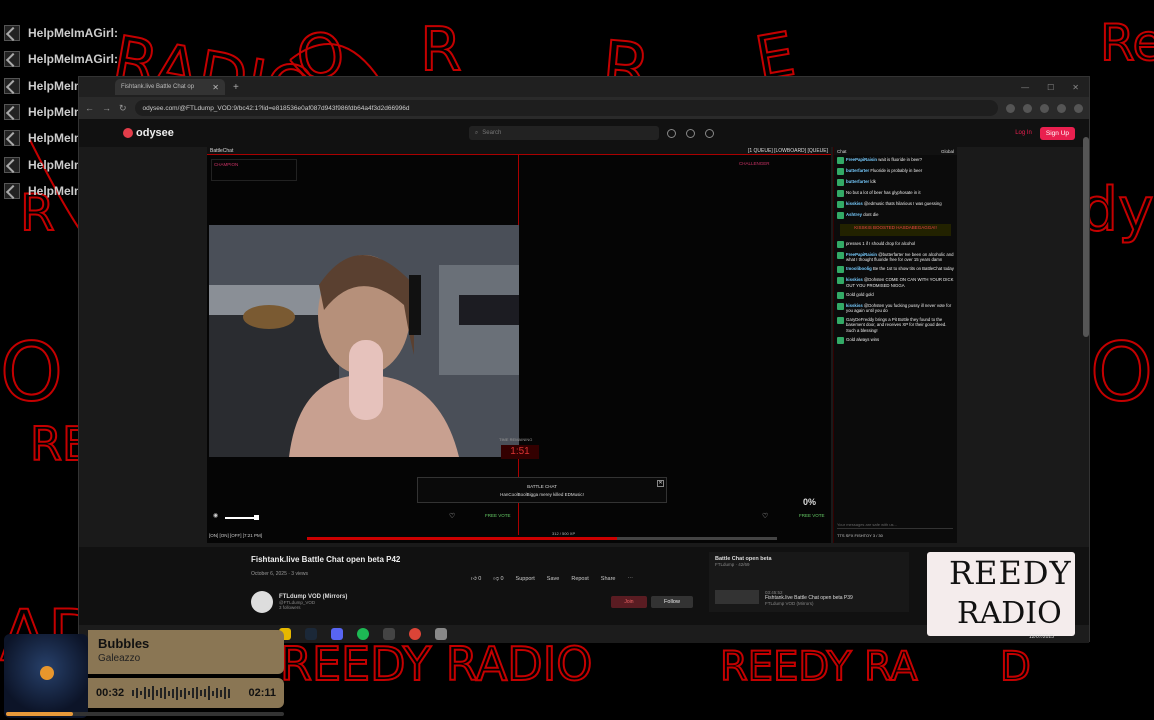 The width and height of the screenshot is (1154, 720). What do you see at coordinates (630, 579) in the screenshot?
I see `more-icon: ⋯` at bounding box center [630, 579].